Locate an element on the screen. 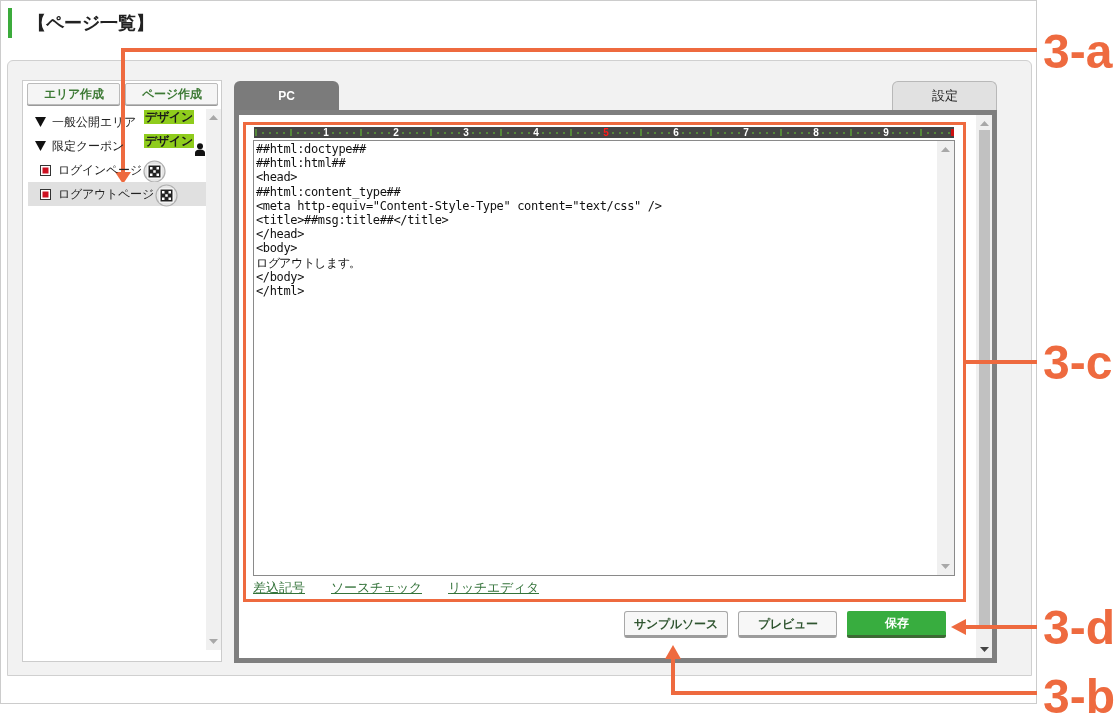  ruler-number: 1 is located at coordinates (326, 132).